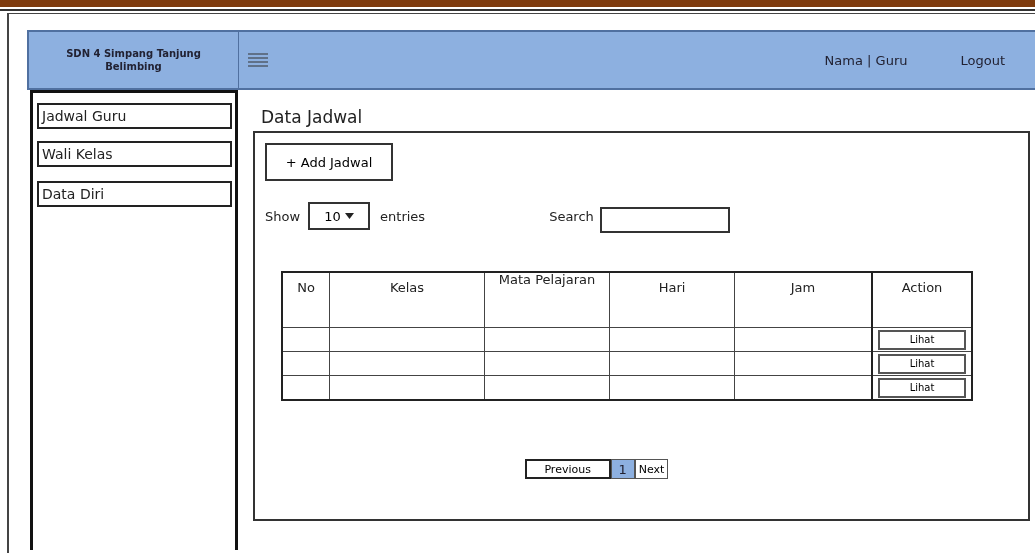 This screenshot has height=553, width=1035. I want to click on sidebar-item: Jadwal Guru, so click(134, 116).